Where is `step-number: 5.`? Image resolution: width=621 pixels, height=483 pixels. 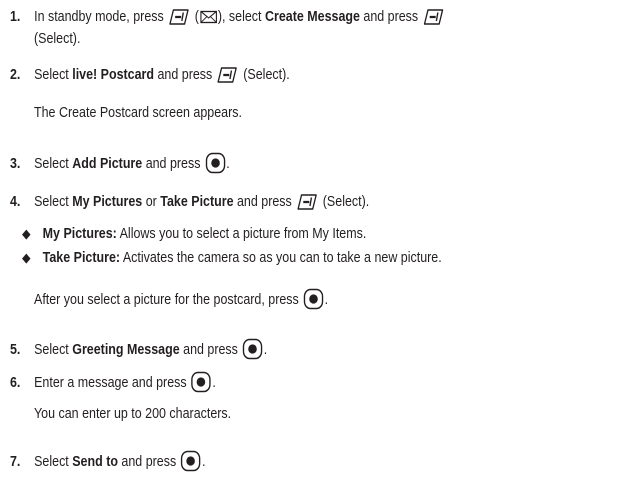 step-number: 5. is located at coordinates (15, 349).